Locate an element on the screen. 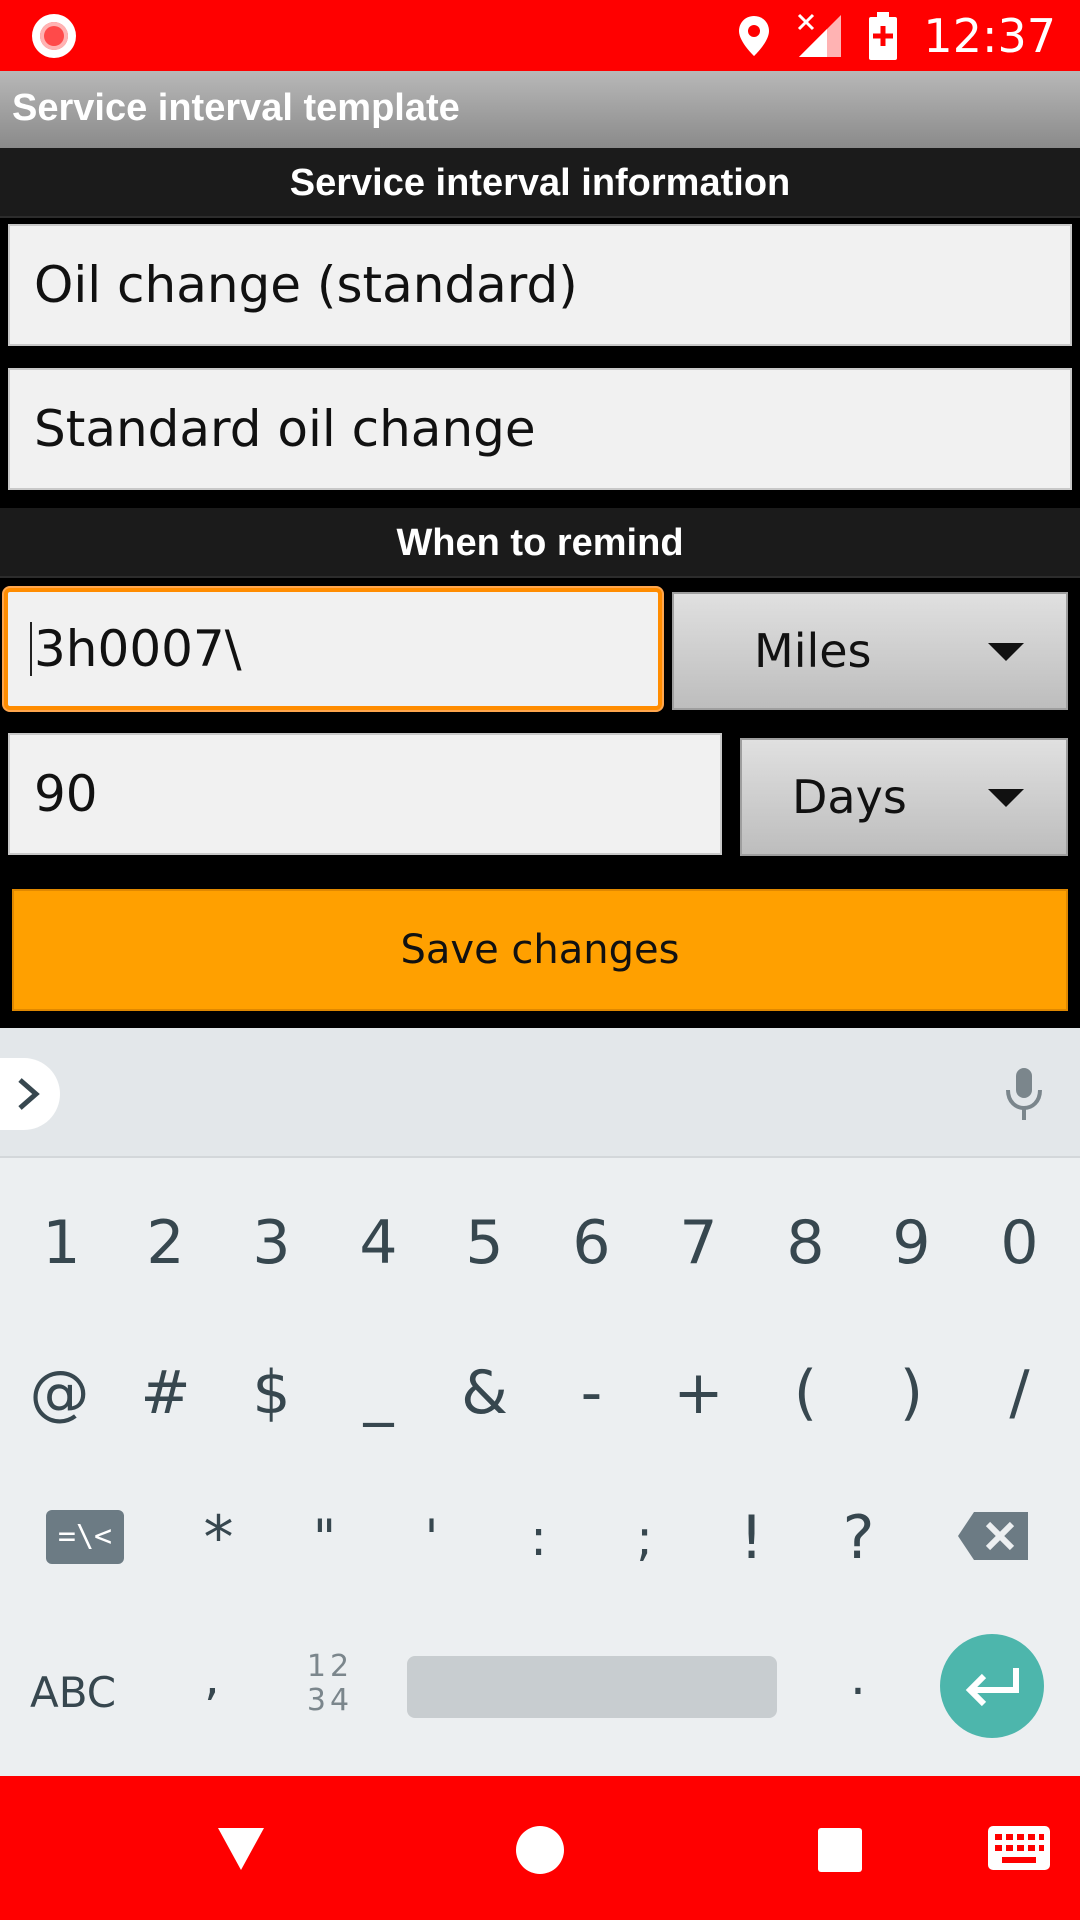 The image size is (1080, 1920). key-colon: : is located at coordinates (538, 1538).